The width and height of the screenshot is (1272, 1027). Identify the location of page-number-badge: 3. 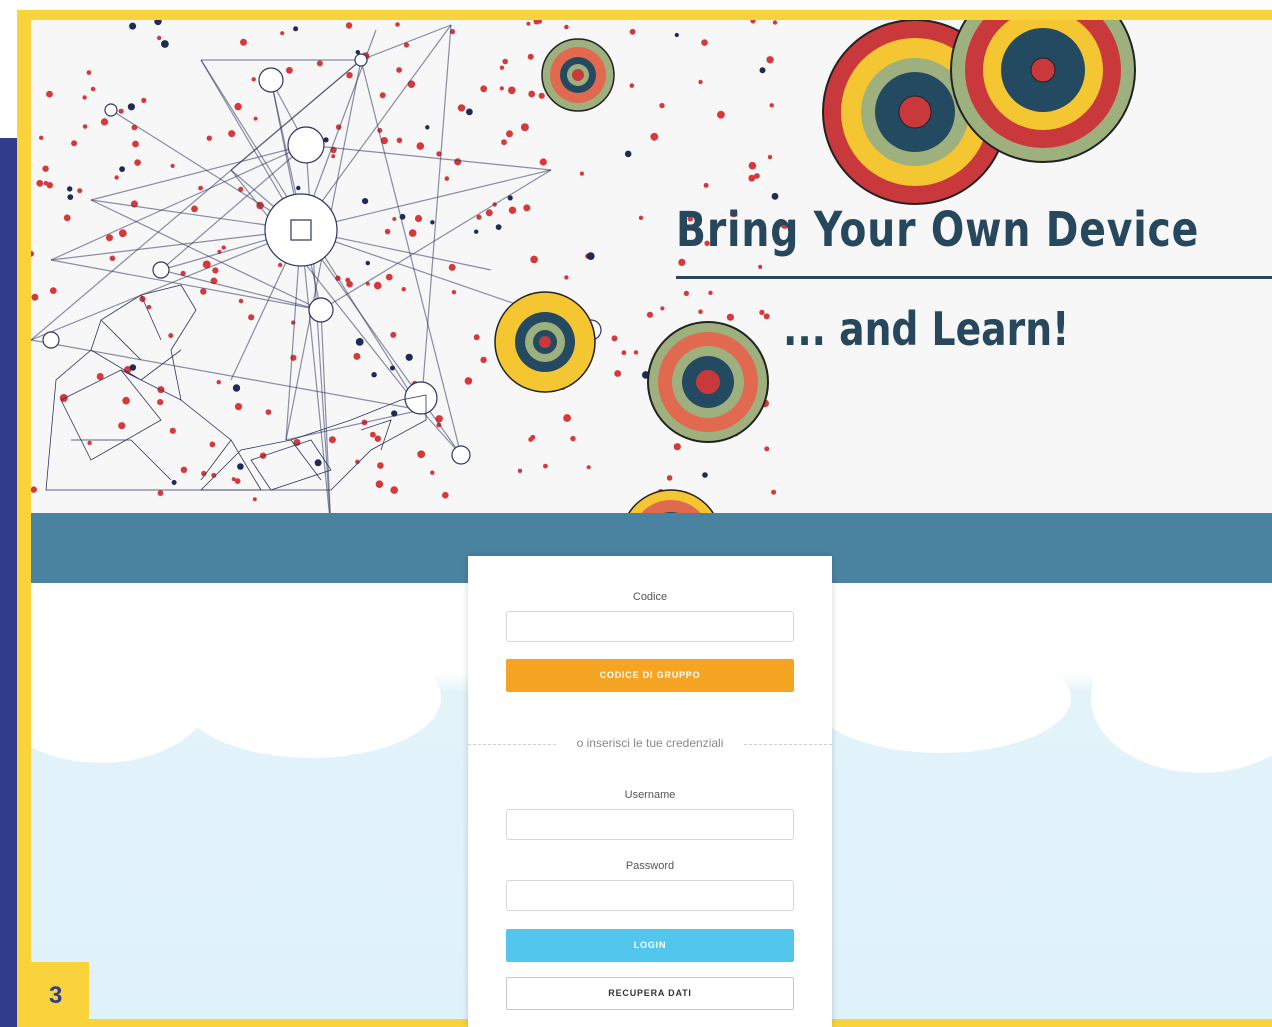
(60, 990).